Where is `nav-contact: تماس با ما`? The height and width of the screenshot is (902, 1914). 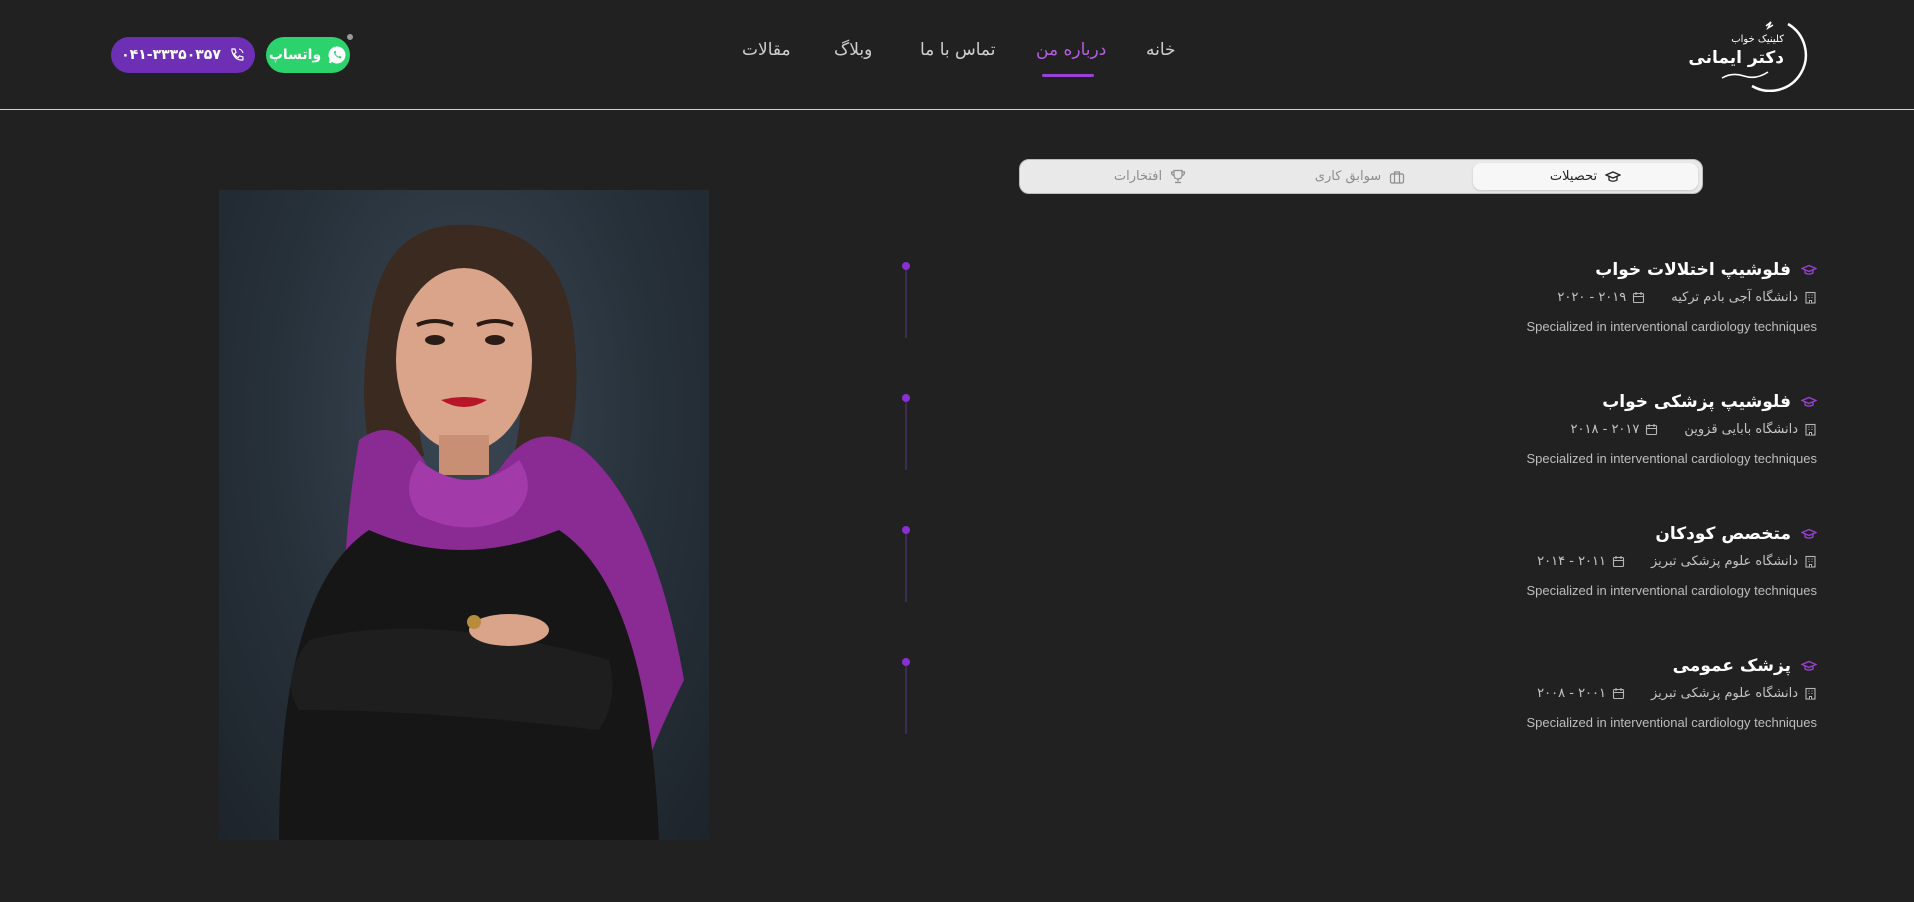
nav-contact: تماس با ما is located at coordinates (958, 55).